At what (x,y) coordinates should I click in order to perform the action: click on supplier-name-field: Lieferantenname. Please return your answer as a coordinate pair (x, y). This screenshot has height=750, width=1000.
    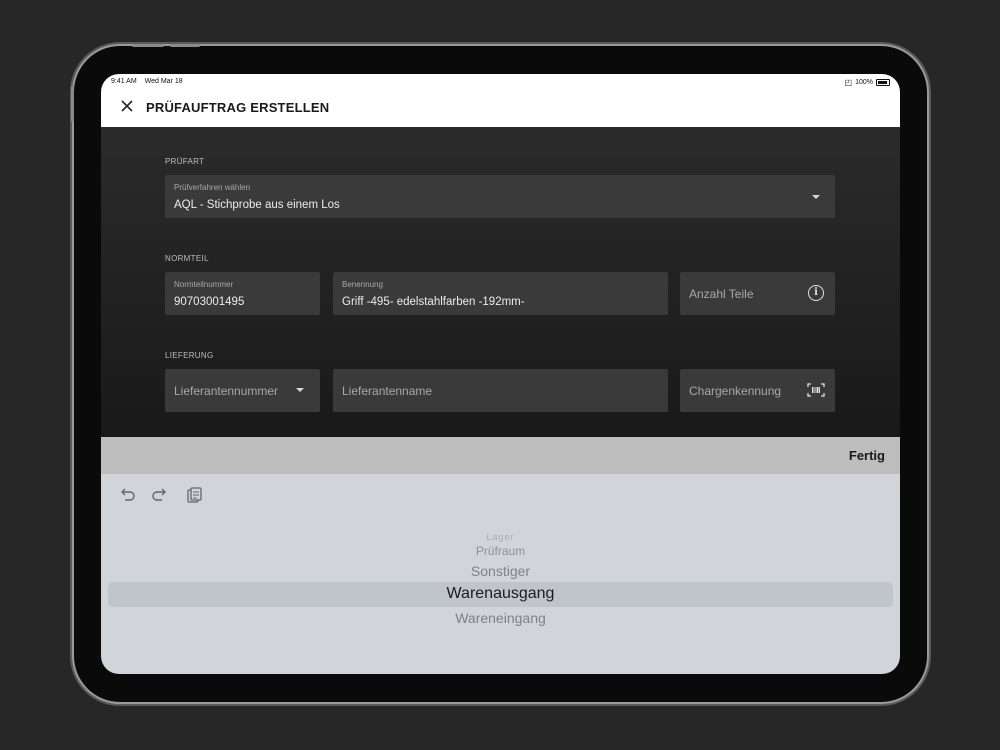
    Looking at the image, I should click on (500, 390).